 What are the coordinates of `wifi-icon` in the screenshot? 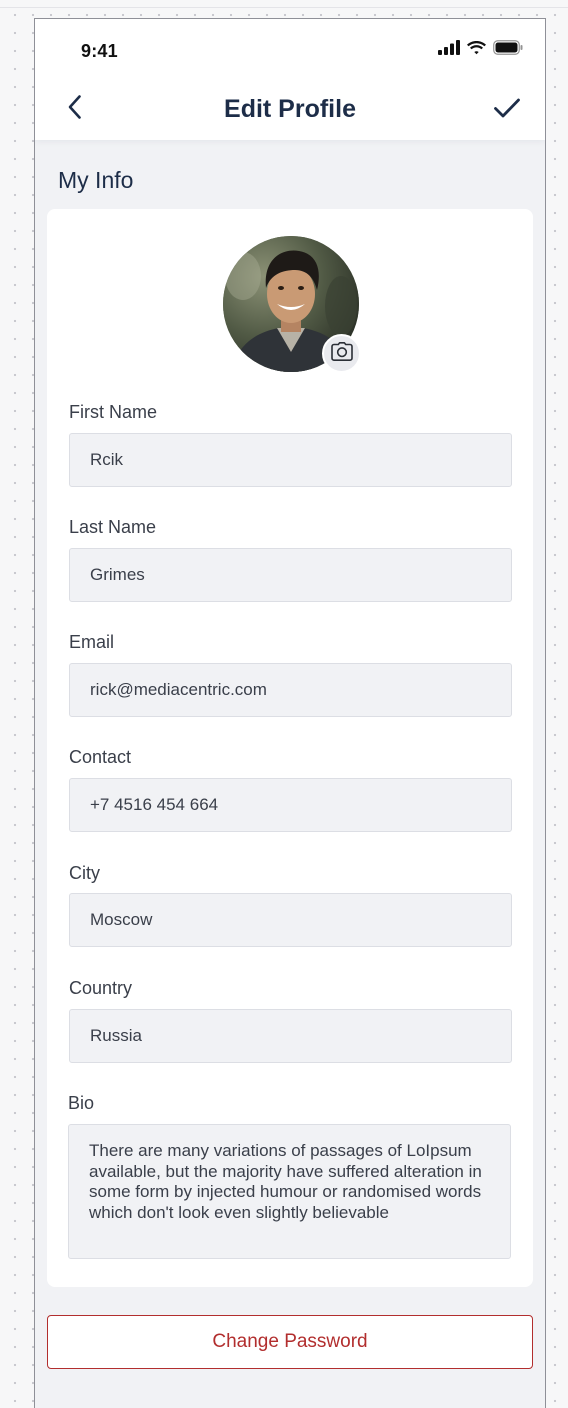 It's located at (476, 50).